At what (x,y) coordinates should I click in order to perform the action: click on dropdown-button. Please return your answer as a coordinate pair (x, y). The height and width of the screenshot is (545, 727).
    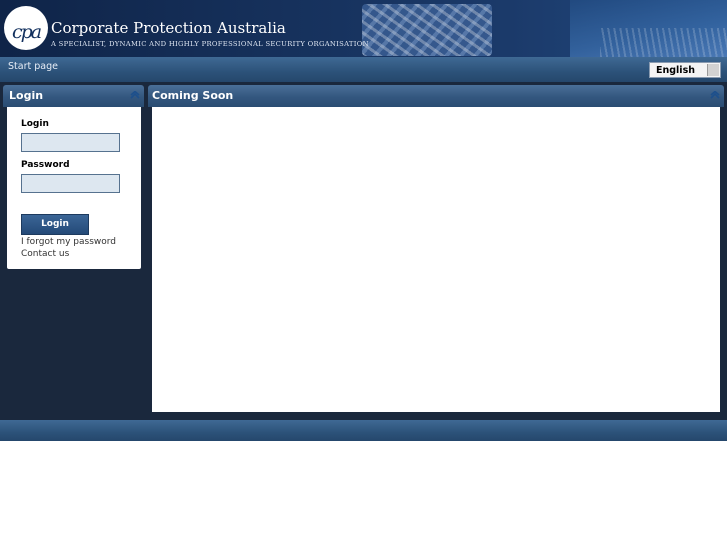
    Looking at the image, I should click on (713, 70).